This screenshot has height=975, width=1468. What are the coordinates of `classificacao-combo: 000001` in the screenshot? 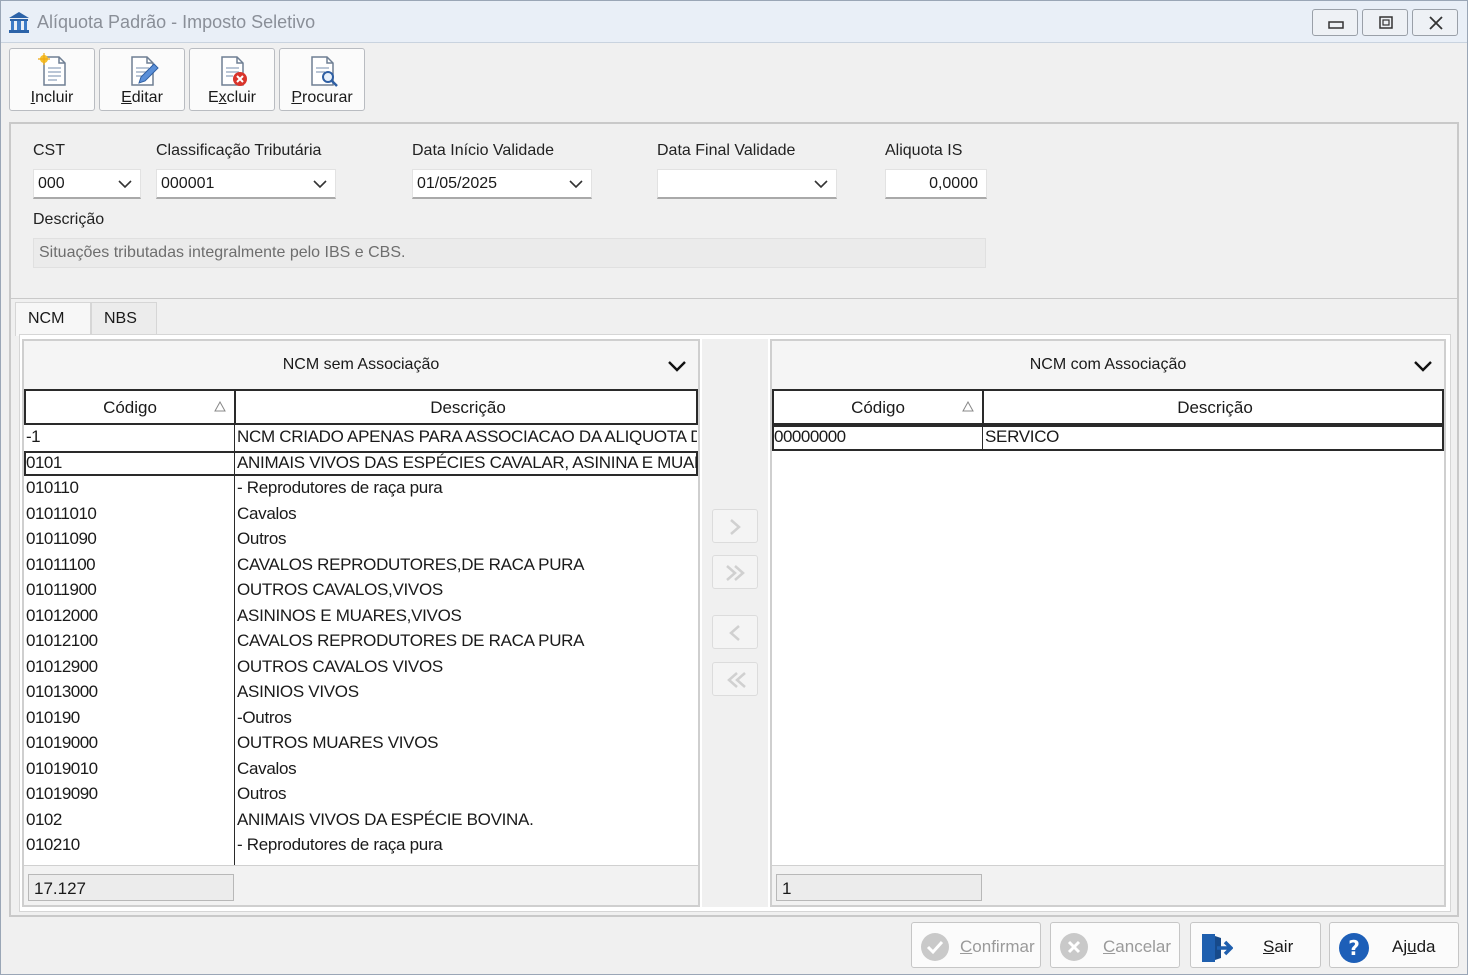 It's located at (246, 184).